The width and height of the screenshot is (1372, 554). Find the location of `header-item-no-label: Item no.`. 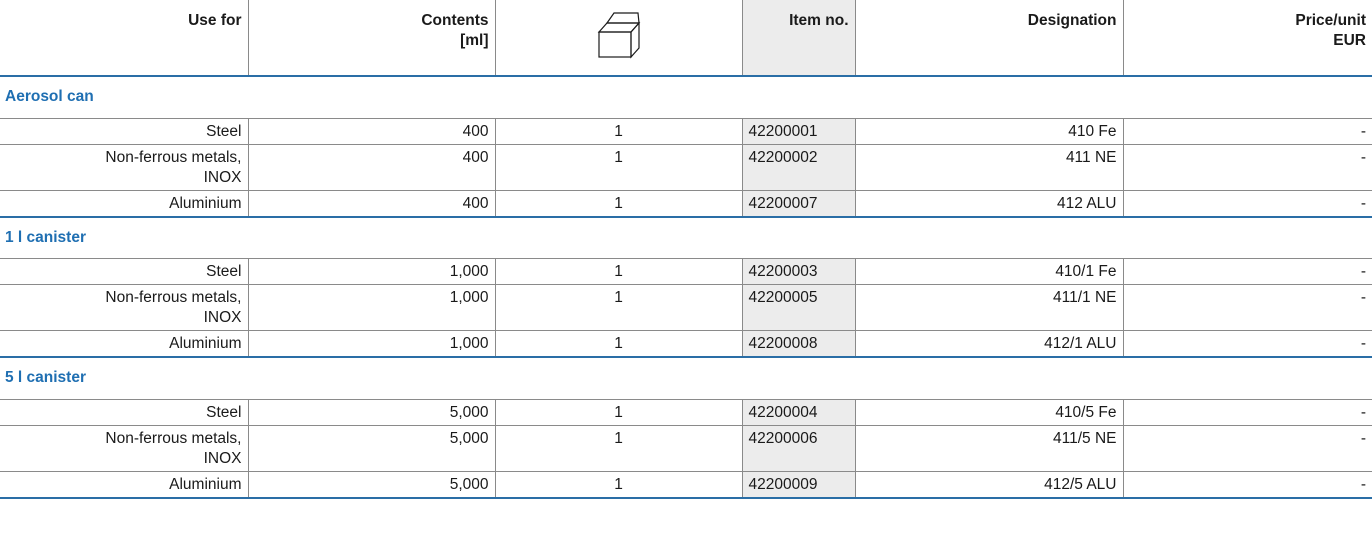

header-item-no-label: Item no. is located at coordinates (819, 20).